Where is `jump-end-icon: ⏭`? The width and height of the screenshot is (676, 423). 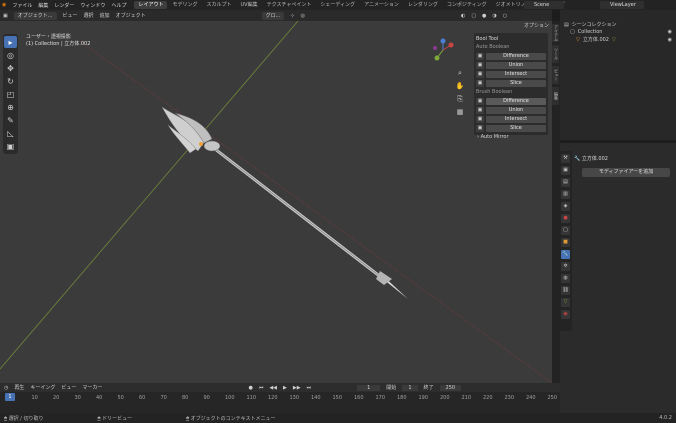 jump-end-icon: ⏭ is located at coordinates (309, 388).